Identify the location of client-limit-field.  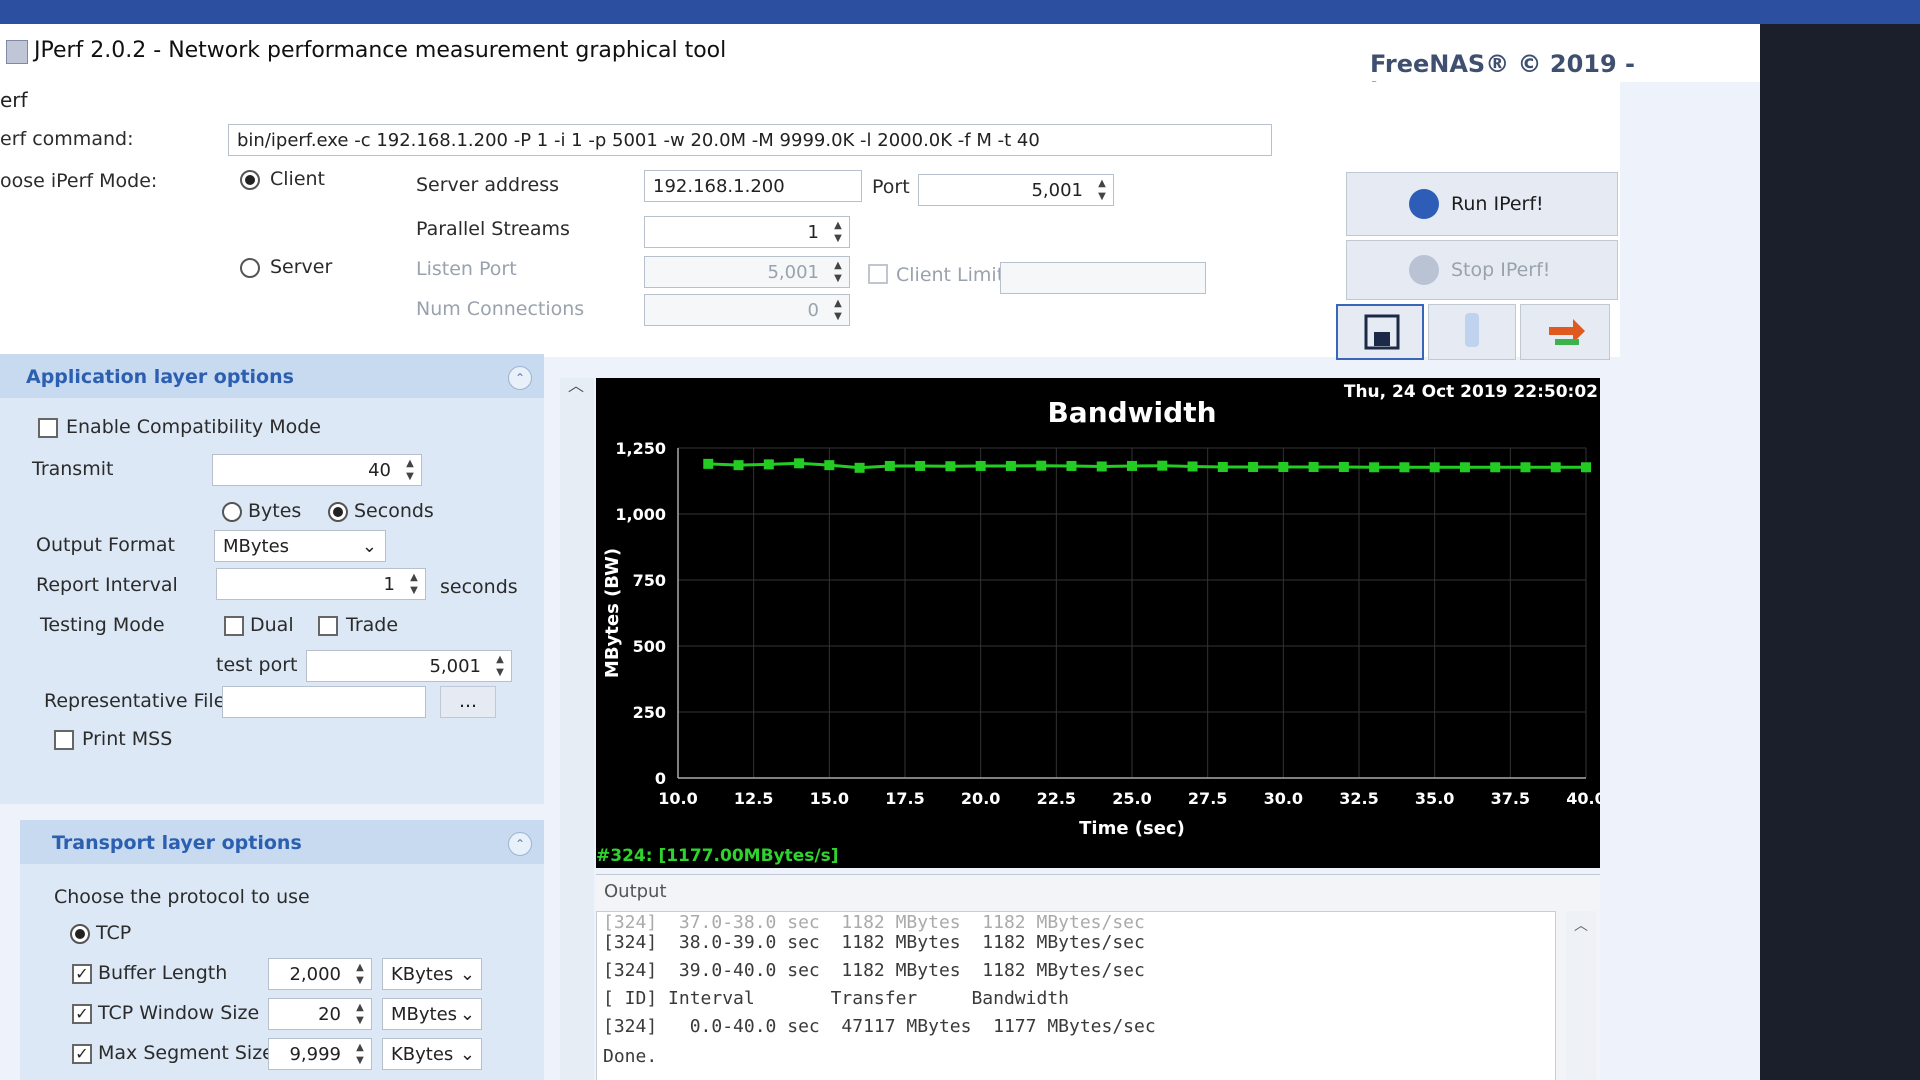
(1103, 278).